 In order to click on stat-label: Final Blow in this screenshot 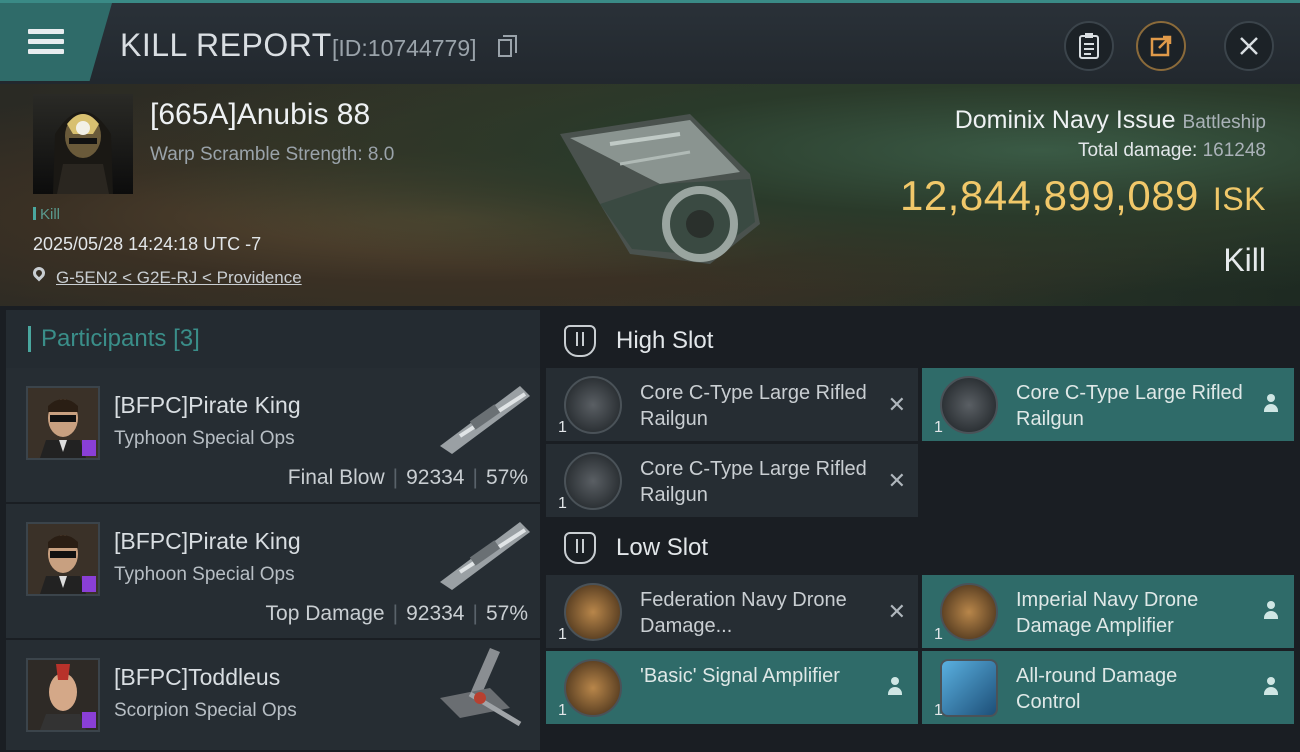, I will do `click(336, 477)`.